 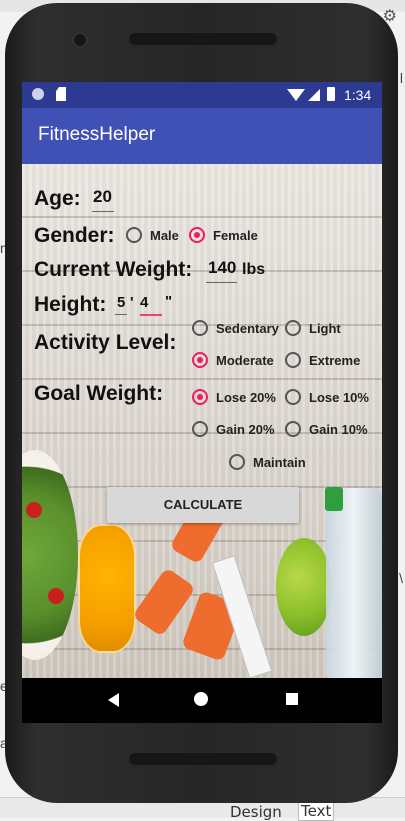 I want to click on radio-male: Male, so click(x=152, y=235).